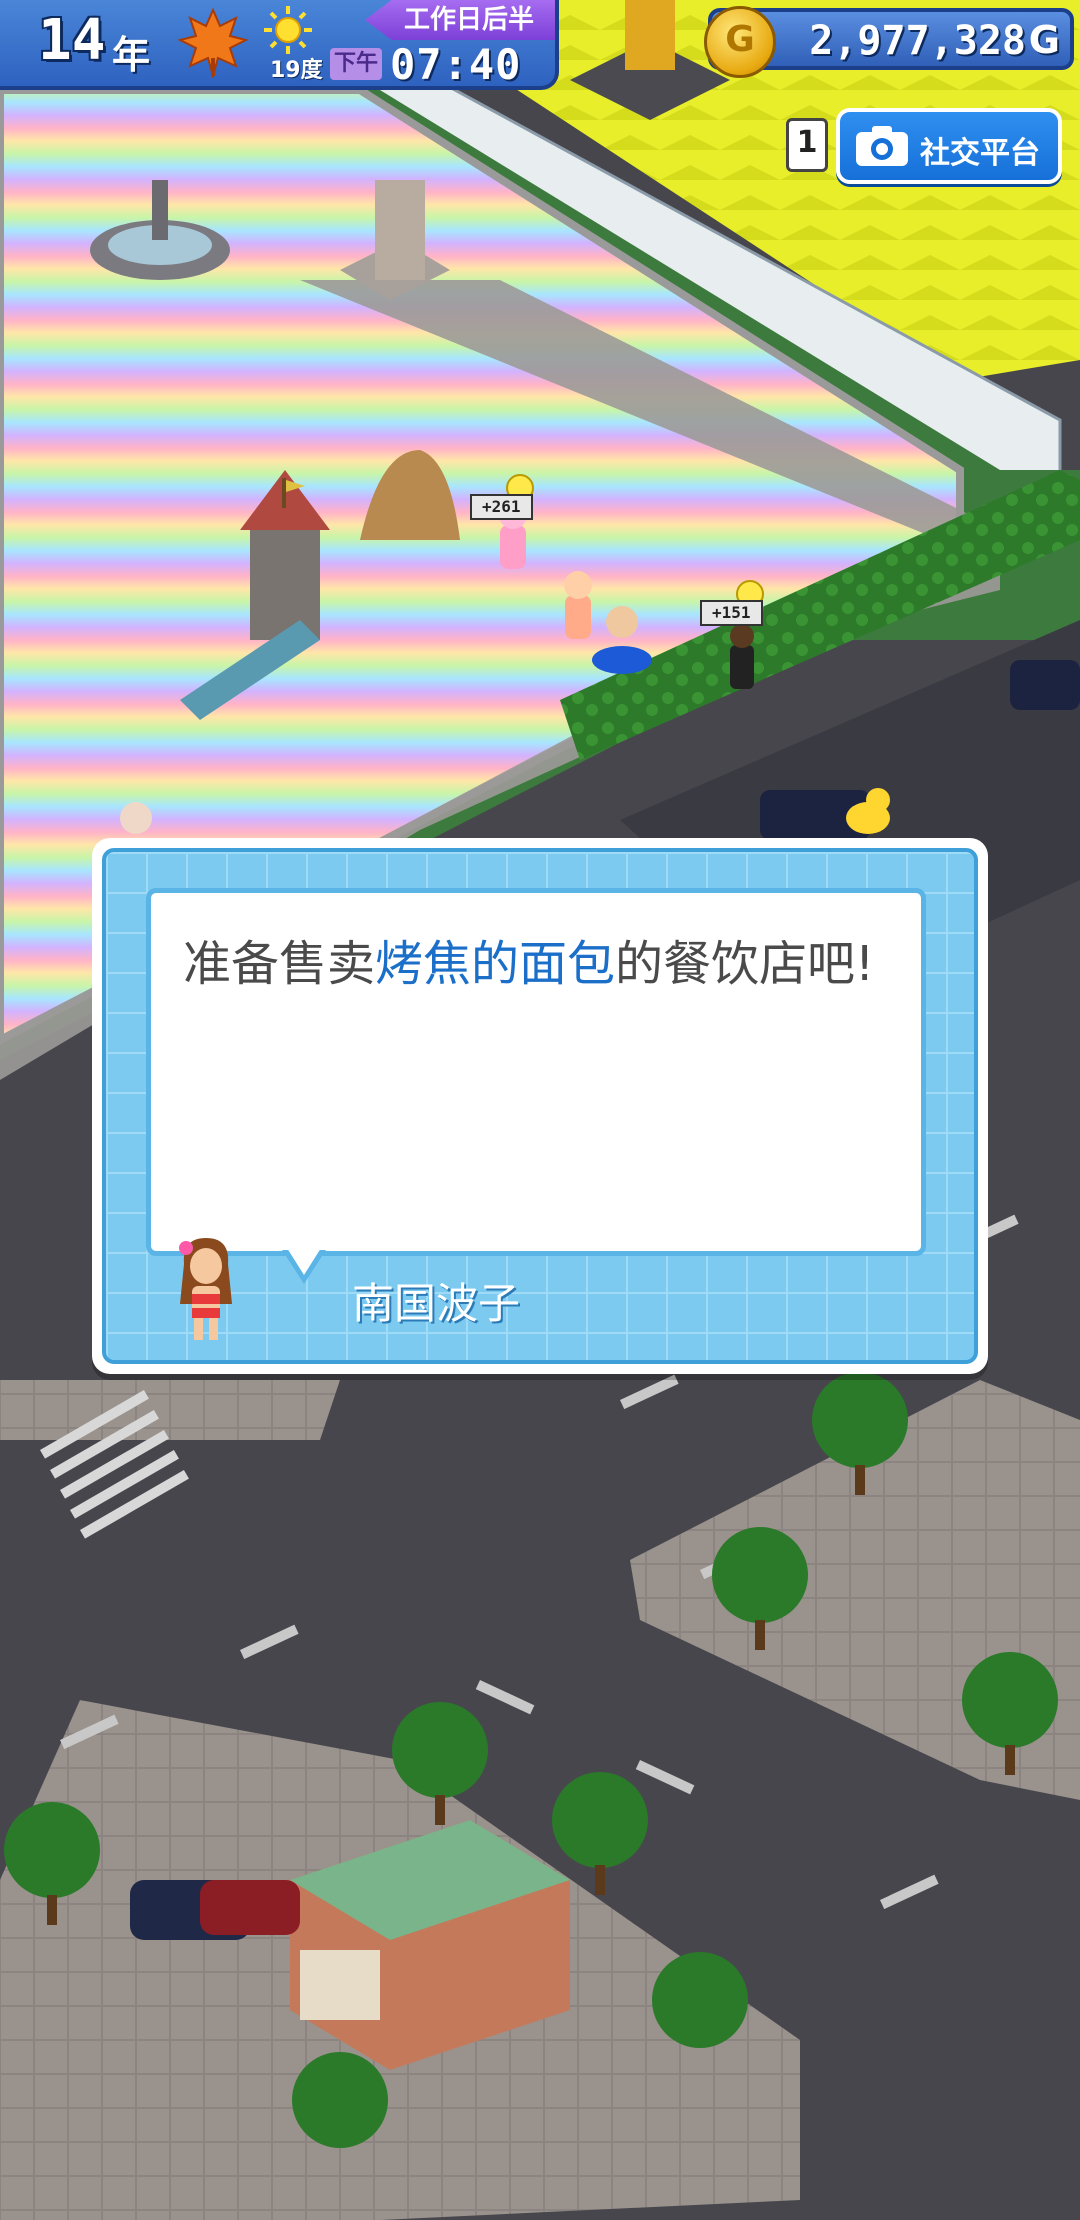 The width and height of the screenshot is (1080, 2220). What do you see at coordinates (213, 43) in the screenshot?
I see `maple-leaf-icon` at bounding box center [213, 43].